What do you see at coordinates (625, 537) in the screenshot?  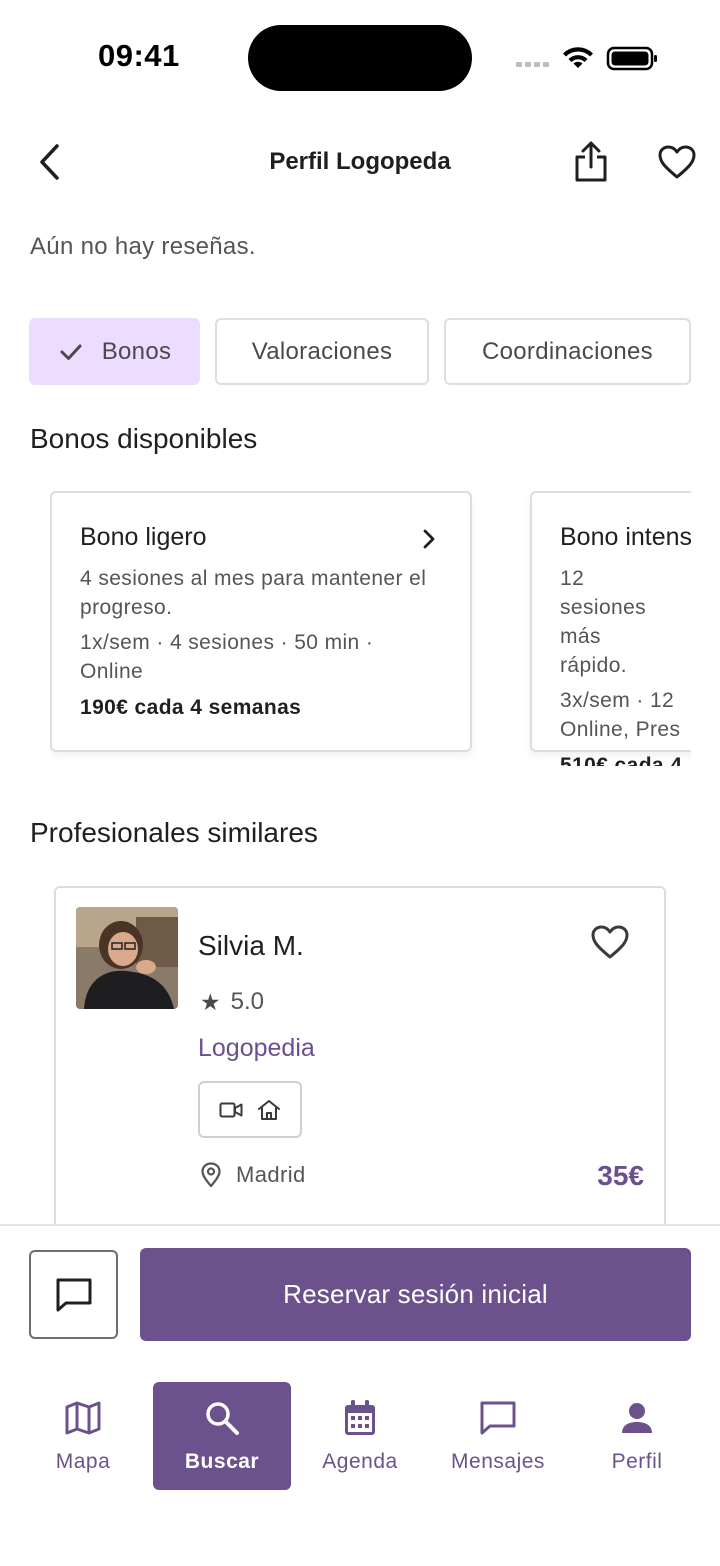 I see `bono-name: Bono intens` at bounding box center [625, 537].